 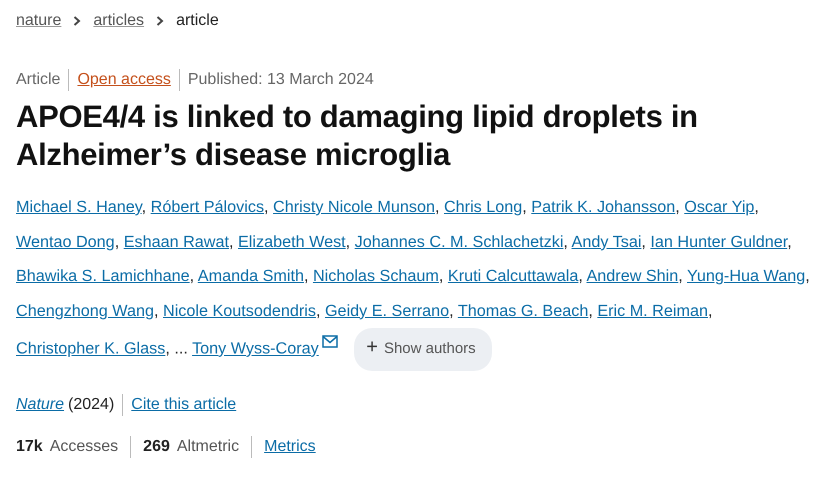 I want to click on breadcrumb-current: article, so click(x=197, y=21).